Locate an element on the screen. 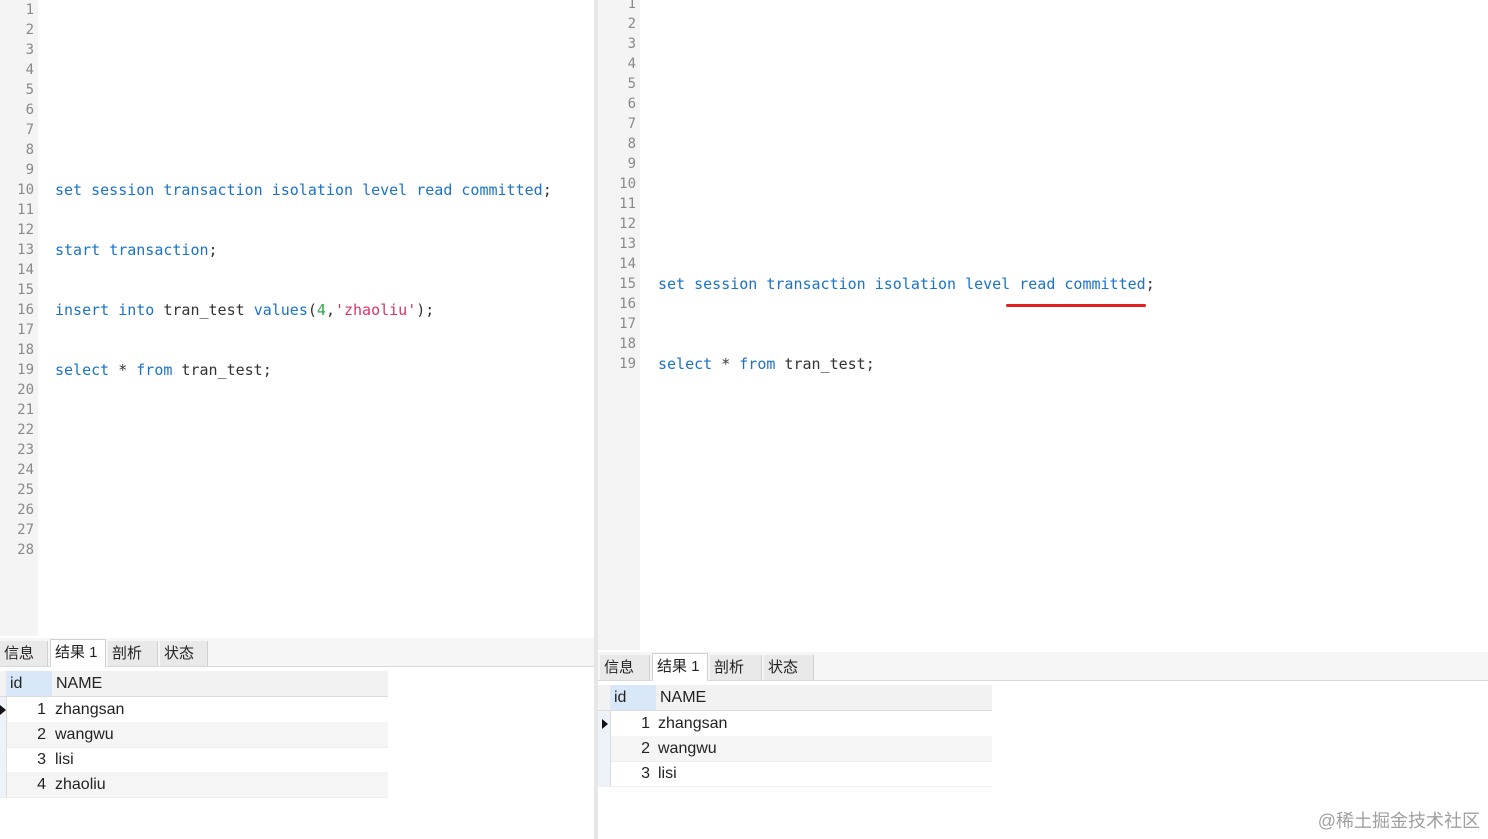 The height and width of the screenshot is (839, 1488). line-number: 5 is located at coordinates (29, 90).